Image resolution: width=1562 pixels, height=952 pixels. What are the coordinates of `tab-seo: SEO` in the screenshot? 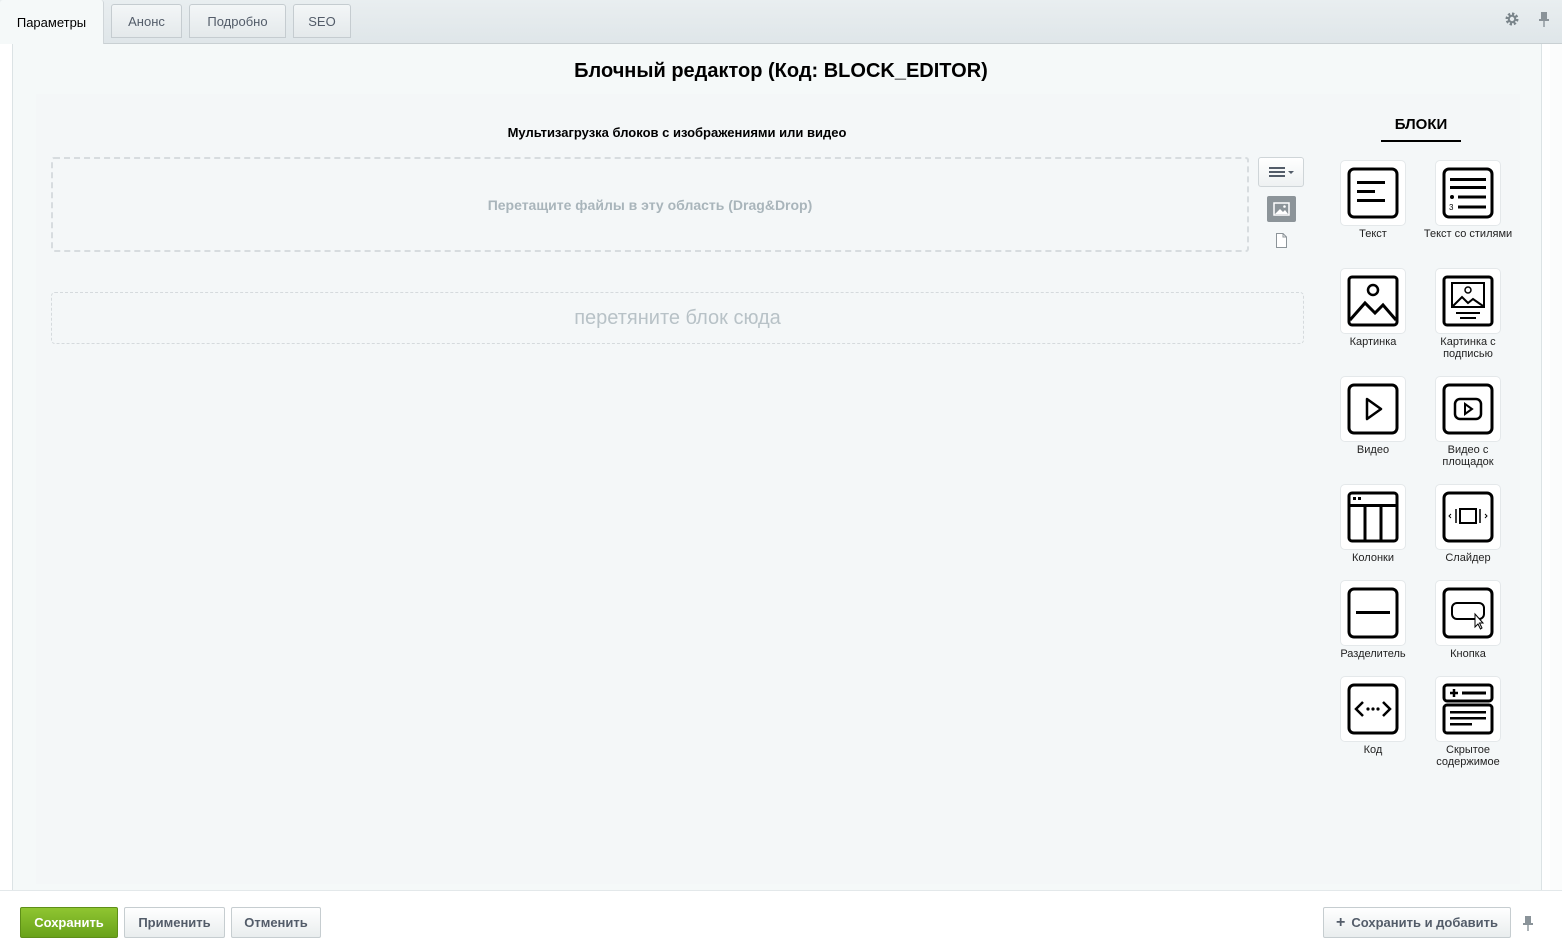 It's located at (322, 21).